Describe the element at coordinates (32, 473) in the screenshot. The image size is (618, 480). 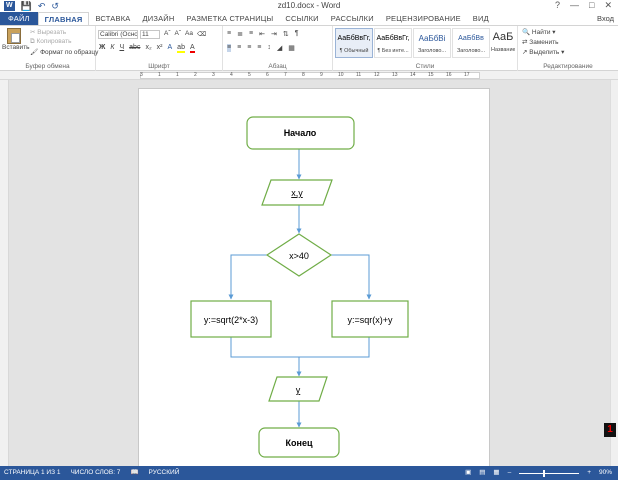
I see `page-count: СТРАНИЦА 1 ИЗ 1` at that location.